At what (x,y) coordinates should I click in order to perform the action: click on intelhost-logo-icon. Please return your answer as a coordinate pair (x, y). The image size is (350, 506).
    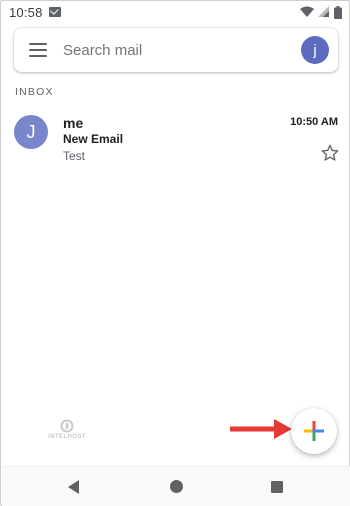
    Looking at the image, I should click on (67, 426).